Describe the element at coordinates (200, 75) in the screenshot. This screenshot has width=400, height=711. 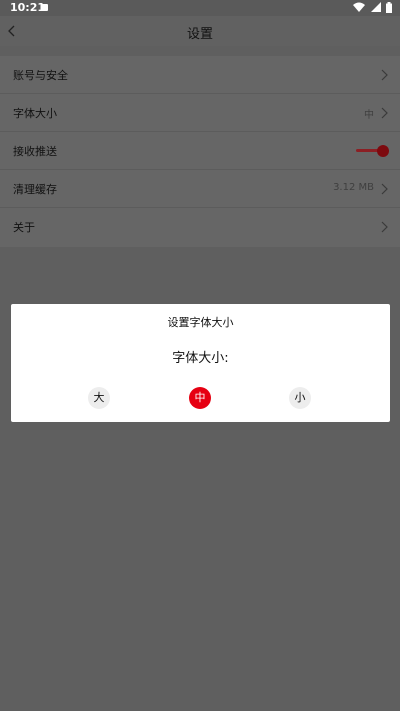
I see `settings-item-account-security: 账号与安全` at that location.